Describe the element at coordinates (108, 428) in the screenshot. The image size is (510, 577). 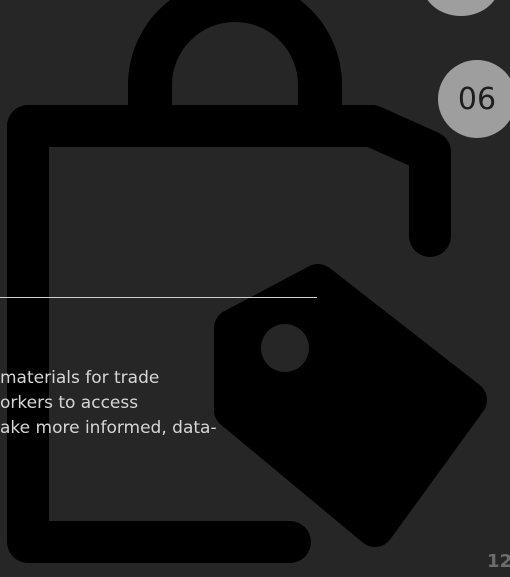
I see `body-line: ake more informed, data-` at that location.